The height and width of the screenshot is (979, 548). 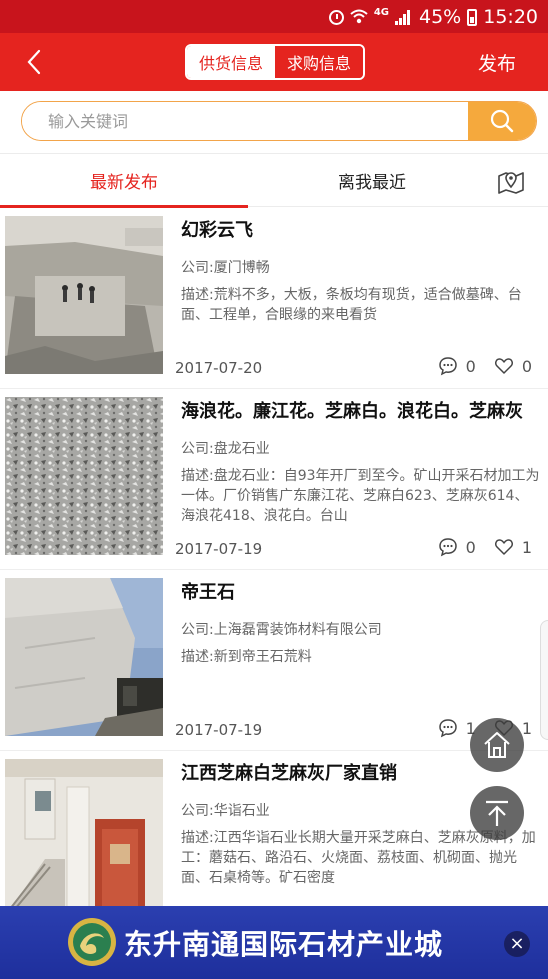 I want to click on search-button, so click(x=502, y=121).